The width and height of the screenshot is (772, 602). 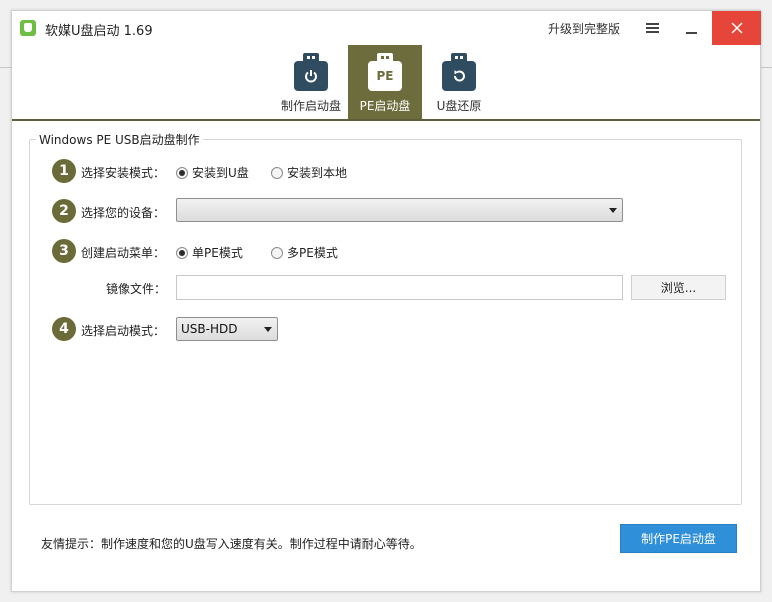 I want to click on window-title: 软媒U盘启动 1.69, so click(x=99, y=31).